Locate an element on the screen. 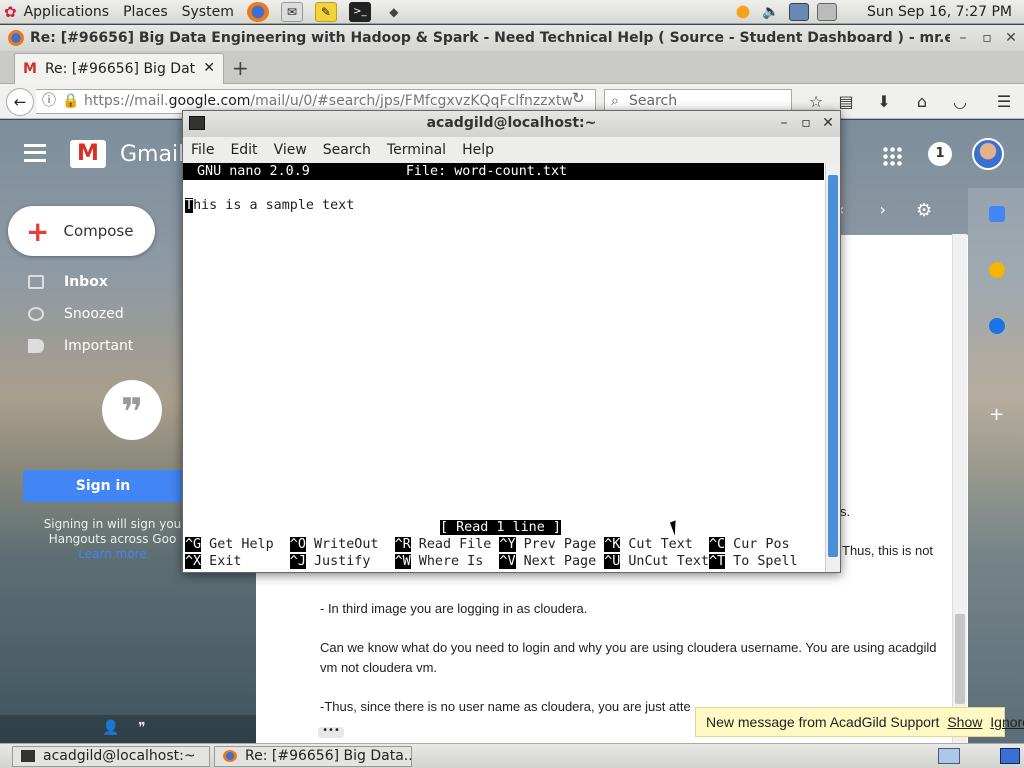  task-terminal: acadgild@localhost:~ is located at coordinates (111, 756).